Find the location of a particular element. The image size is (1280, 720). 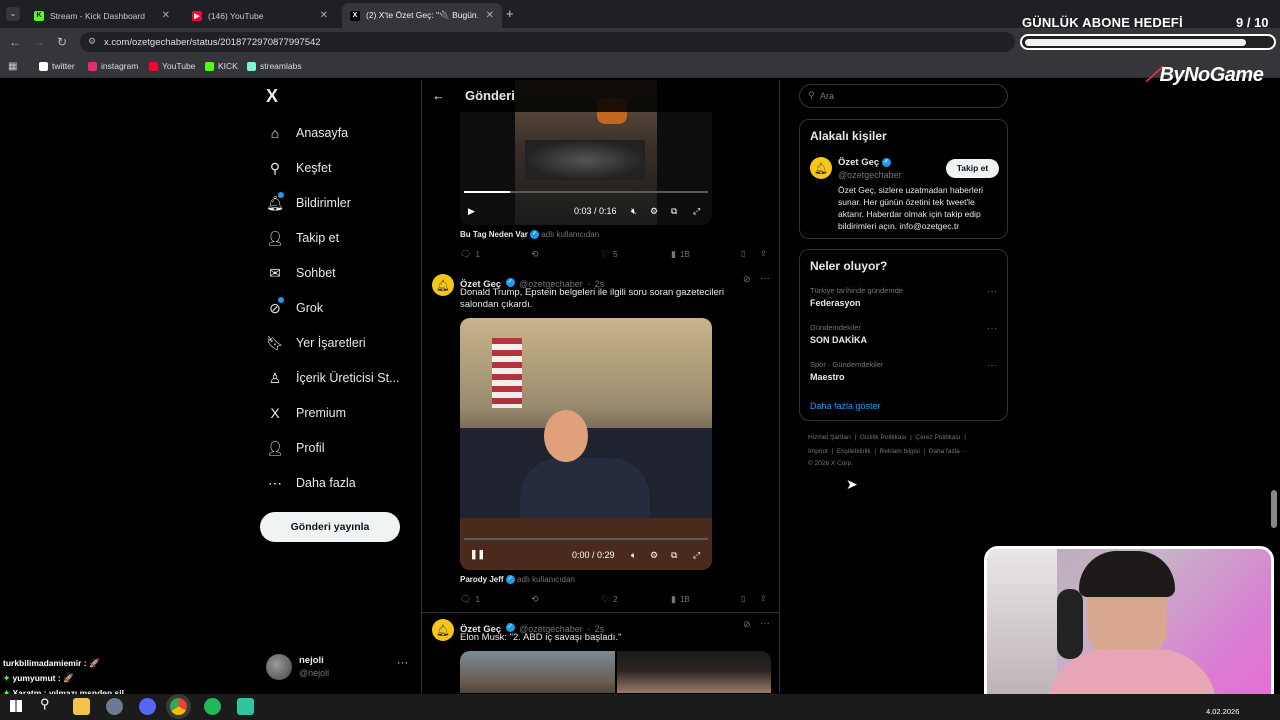

menu-dots-icon: ⋮ is located at coordinates (1266, 41).